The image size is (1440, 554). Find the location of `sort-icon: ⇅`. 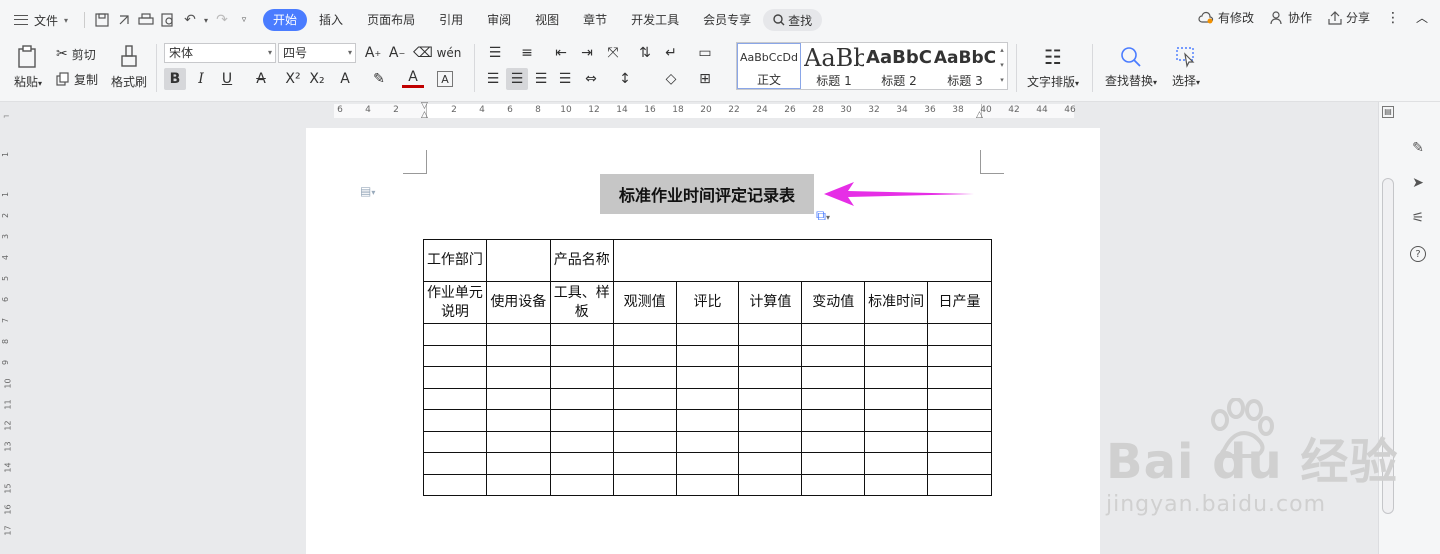

sort-icon: ⇅ is located at coordinates (645, 53).